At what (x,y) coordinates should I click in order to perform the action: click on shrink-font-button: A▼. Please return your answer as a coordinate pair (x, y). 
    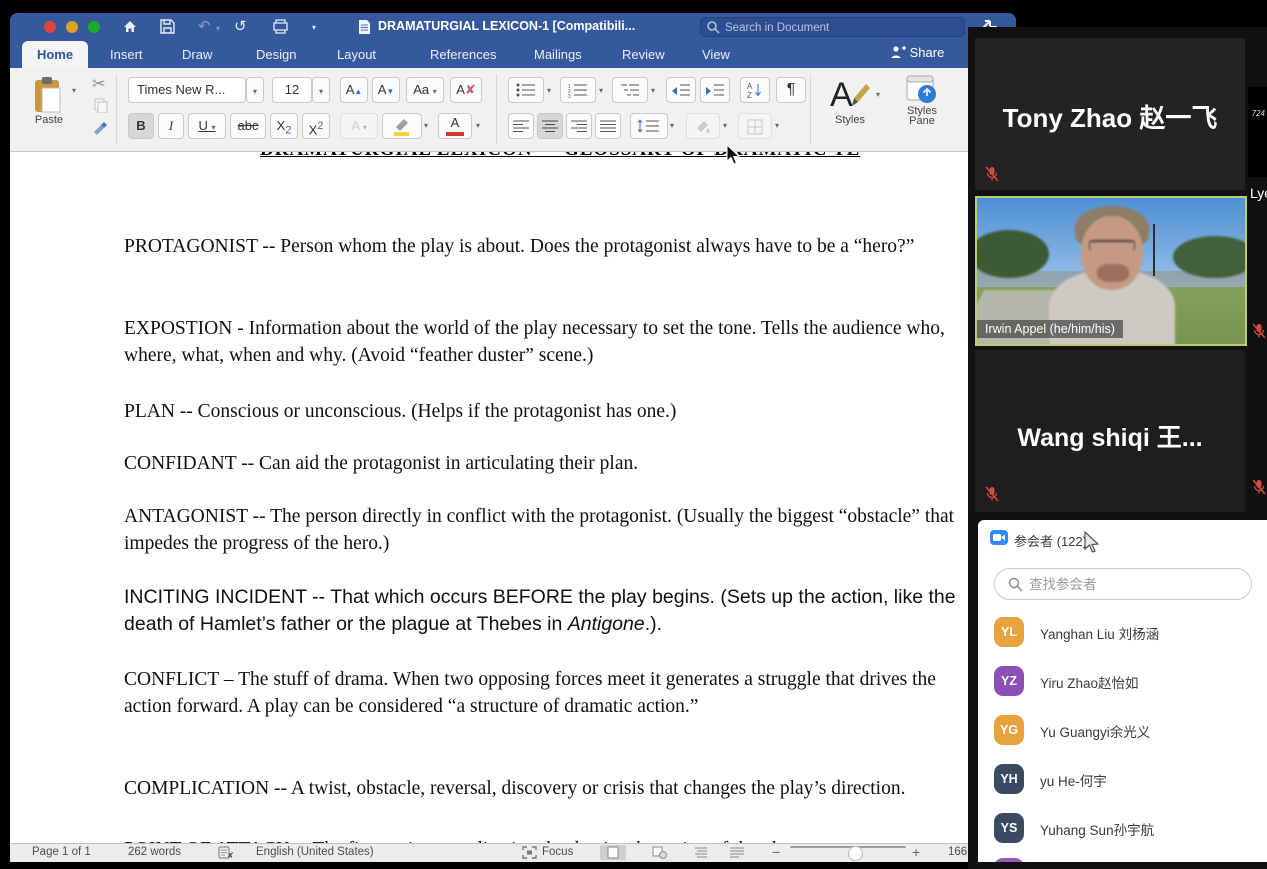
    Looking at the image, I should click on (386, 90).